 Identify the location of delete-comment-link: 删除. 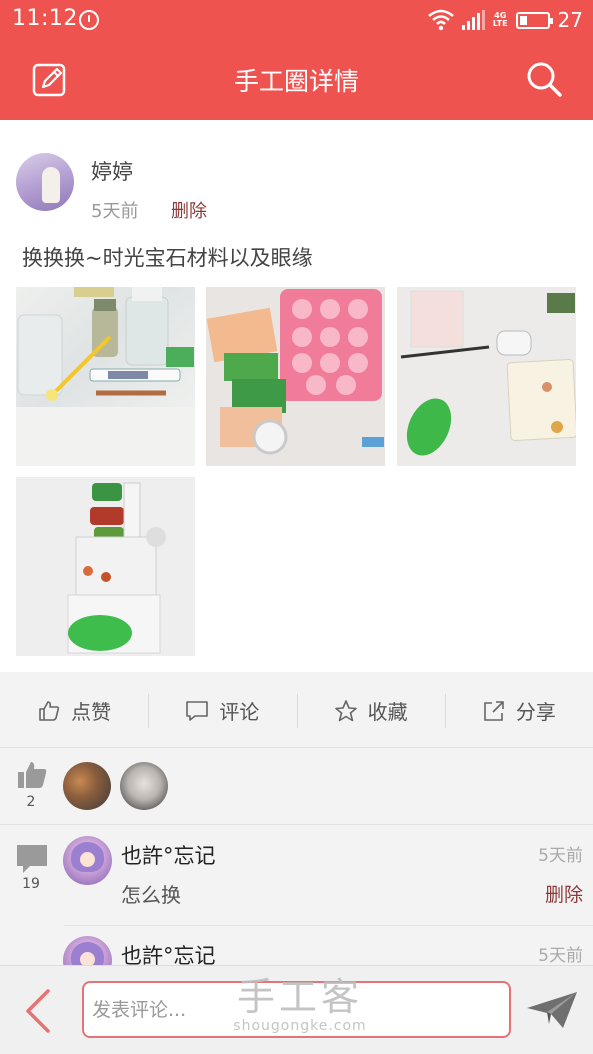
(564, 893).